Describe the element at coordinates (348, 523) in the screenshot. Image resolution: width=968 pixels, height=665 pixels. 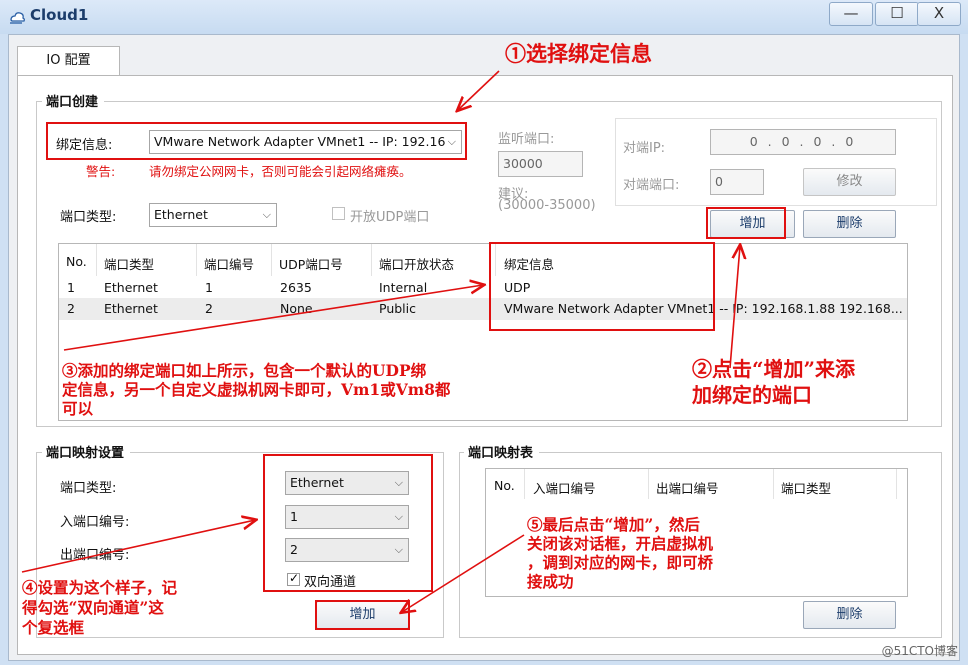
I see `annotation-box-mapping` at that location.